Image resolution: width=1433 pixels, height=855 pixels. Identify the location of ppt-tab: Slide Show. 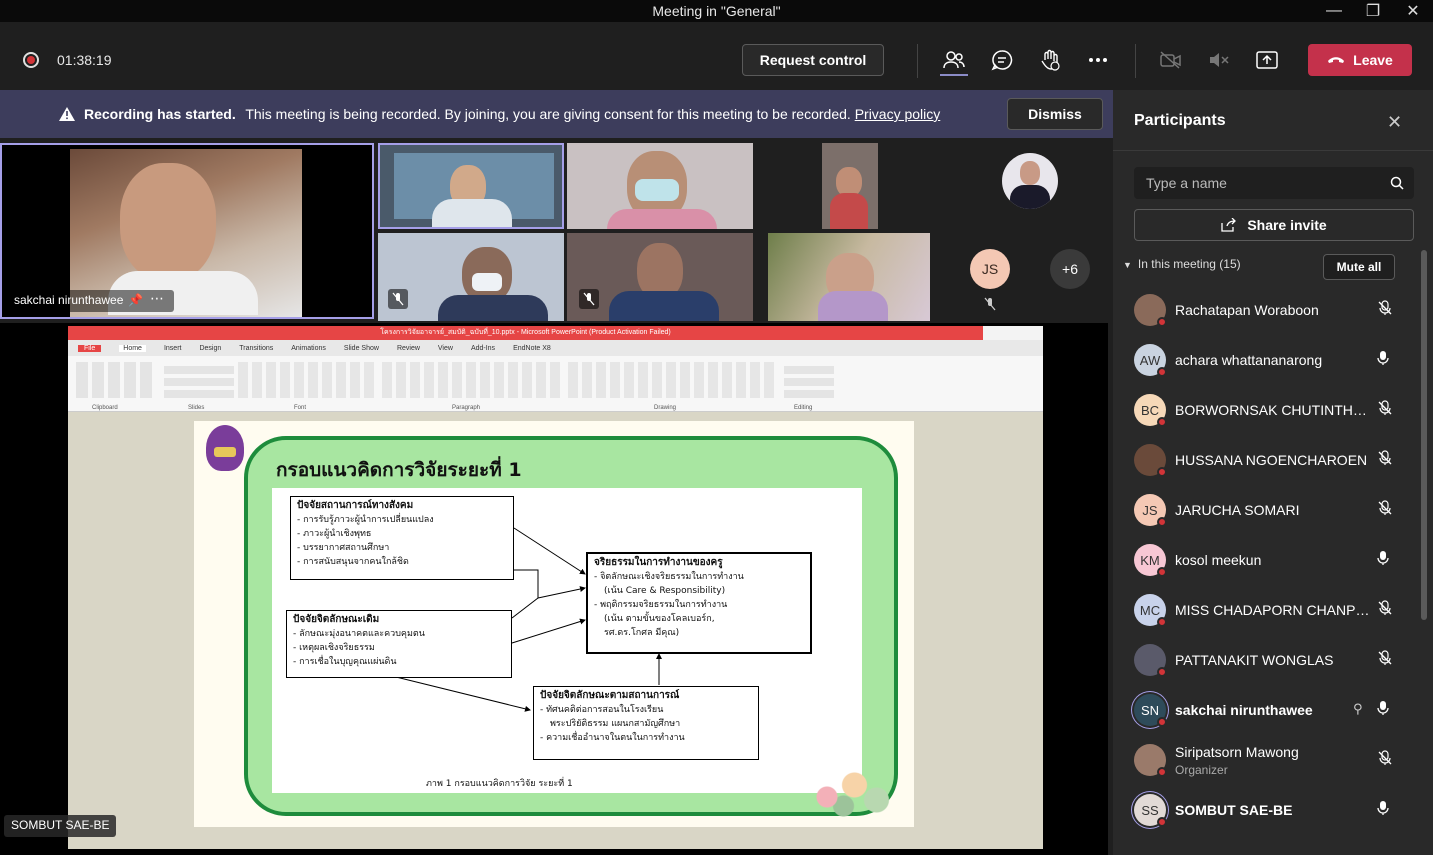
(361, 348).